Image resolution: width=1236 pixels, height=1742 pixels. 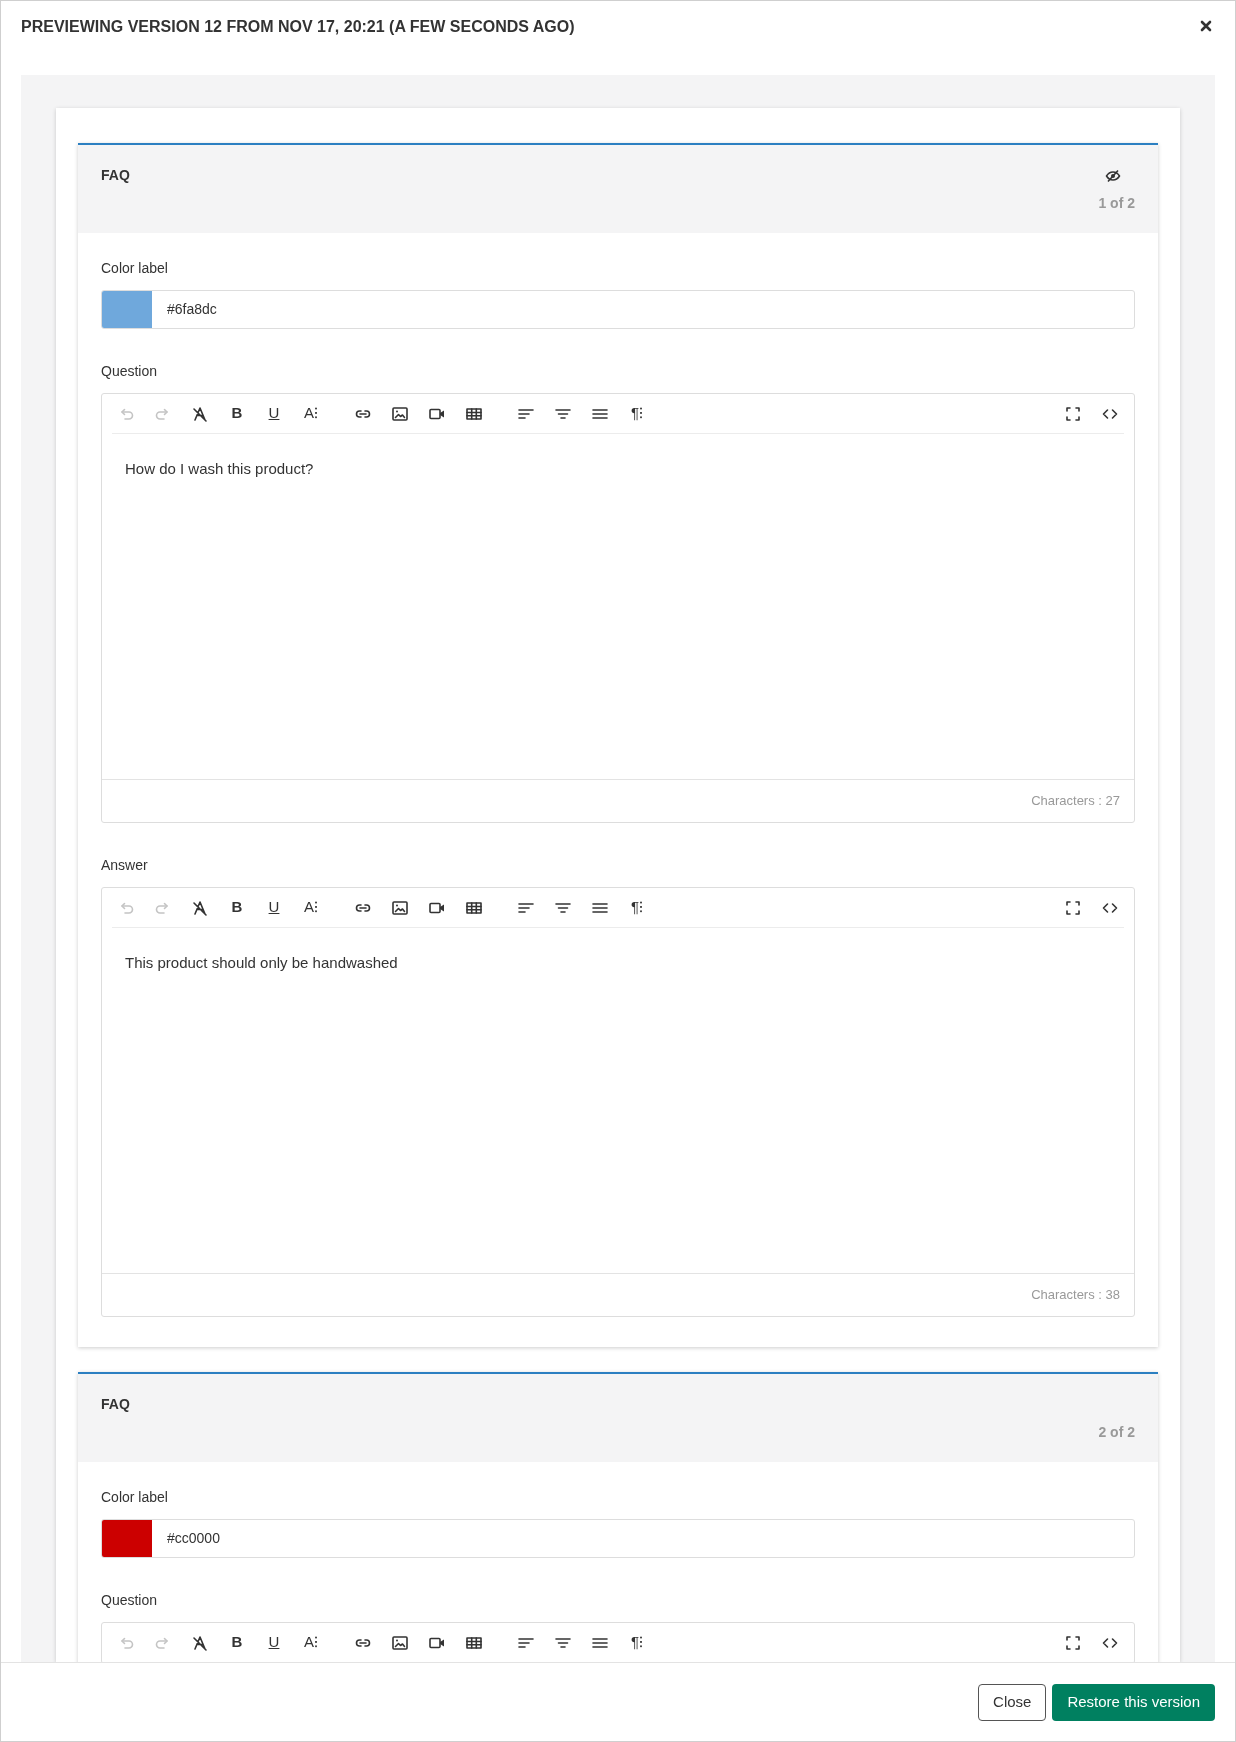 I want to click on character-count: Characters : 27, so click(x=1075, y=801).